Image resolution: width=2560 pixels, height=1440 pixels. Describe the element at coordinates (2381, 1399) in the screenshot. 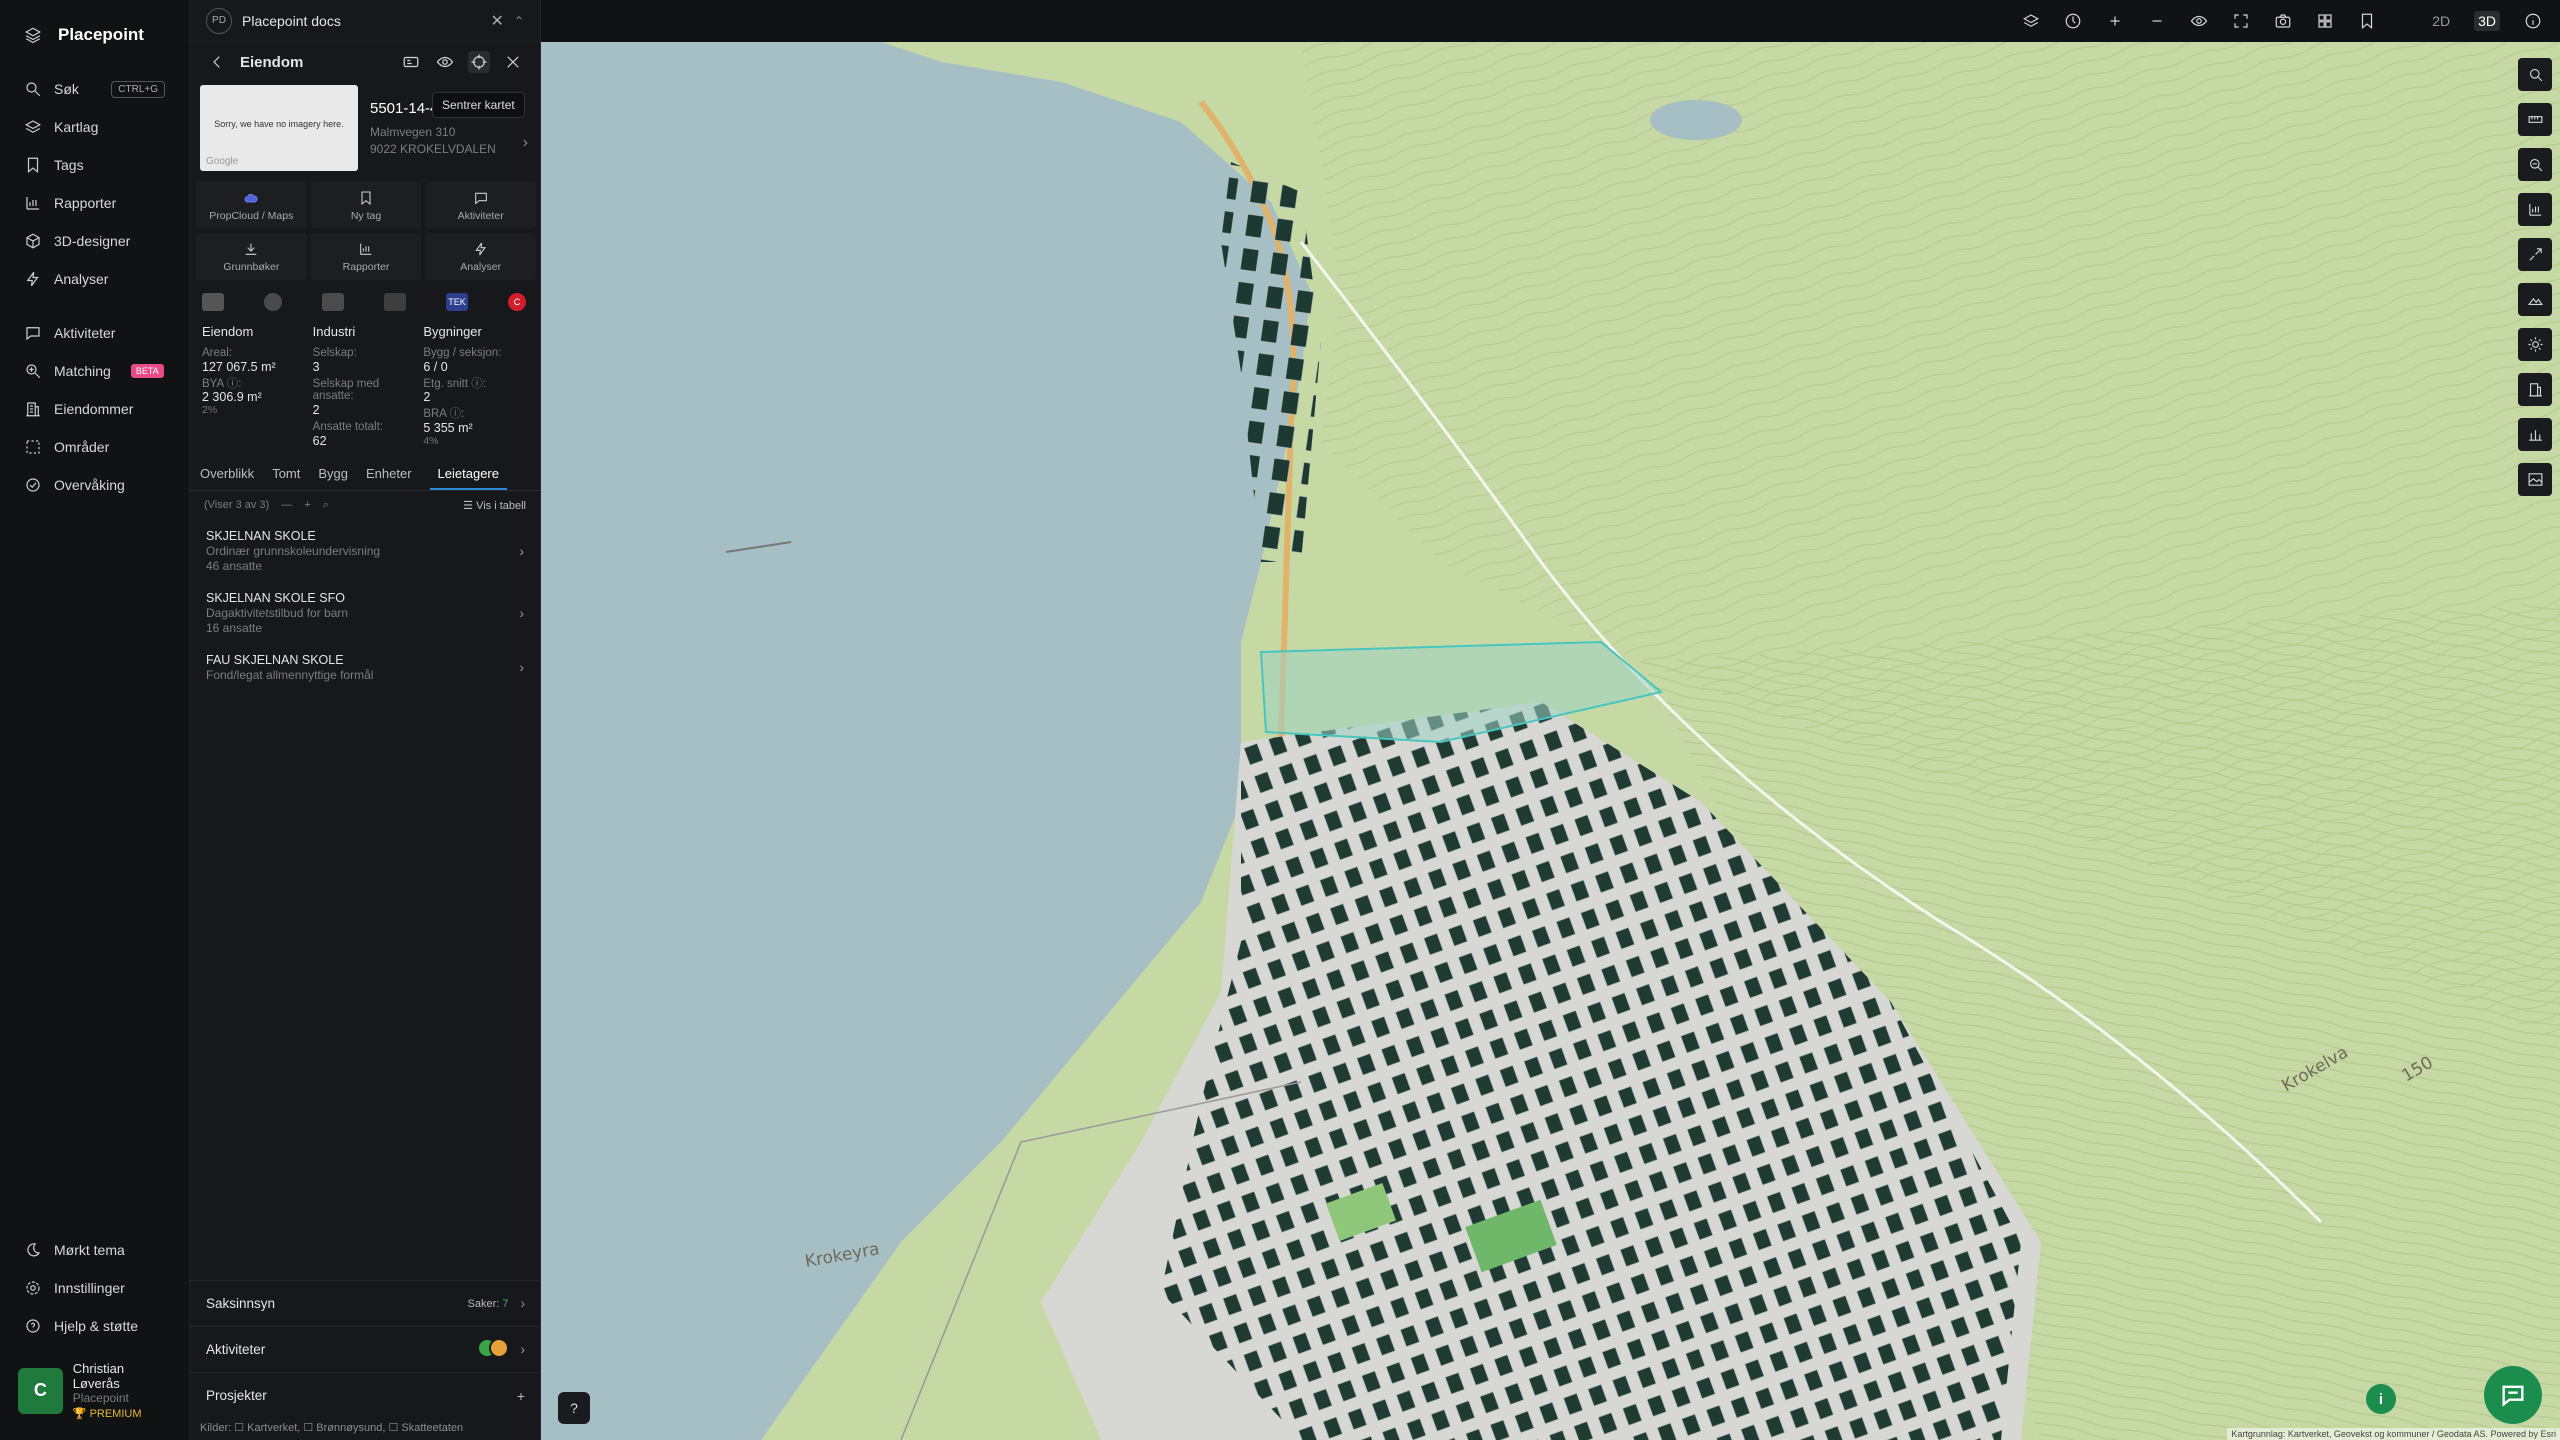

I see `info-button: i` at that location.